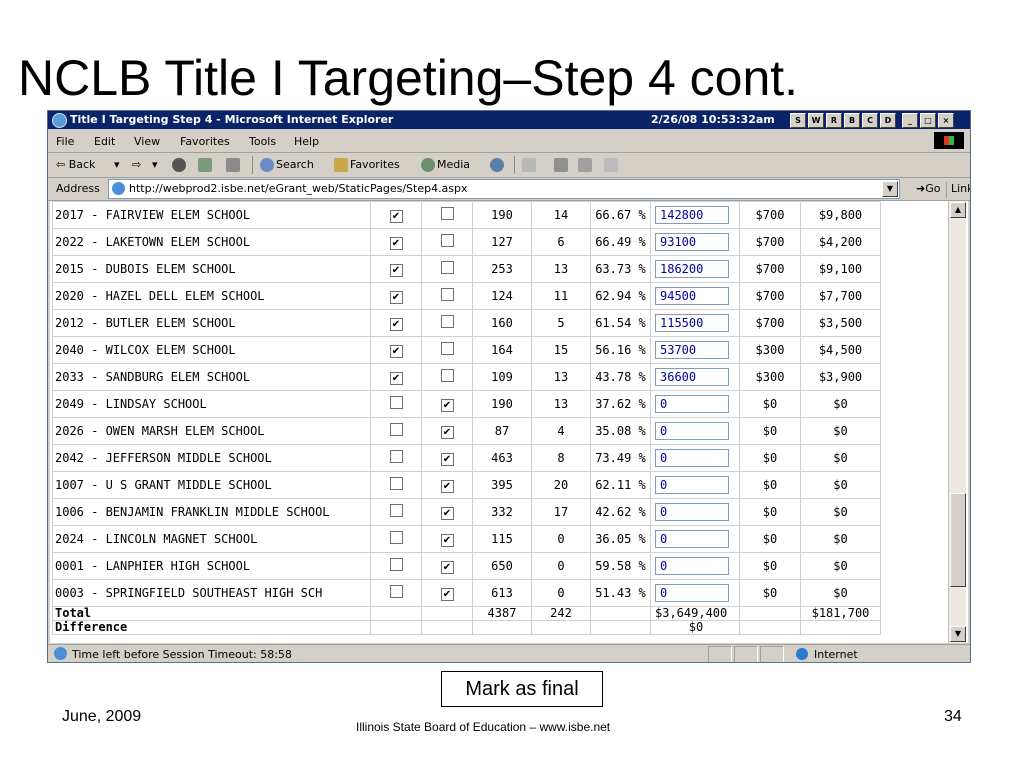 The height and width of the screenshot is (768, 1024). I want to click on amount-input: 142800, so click(692, 215).